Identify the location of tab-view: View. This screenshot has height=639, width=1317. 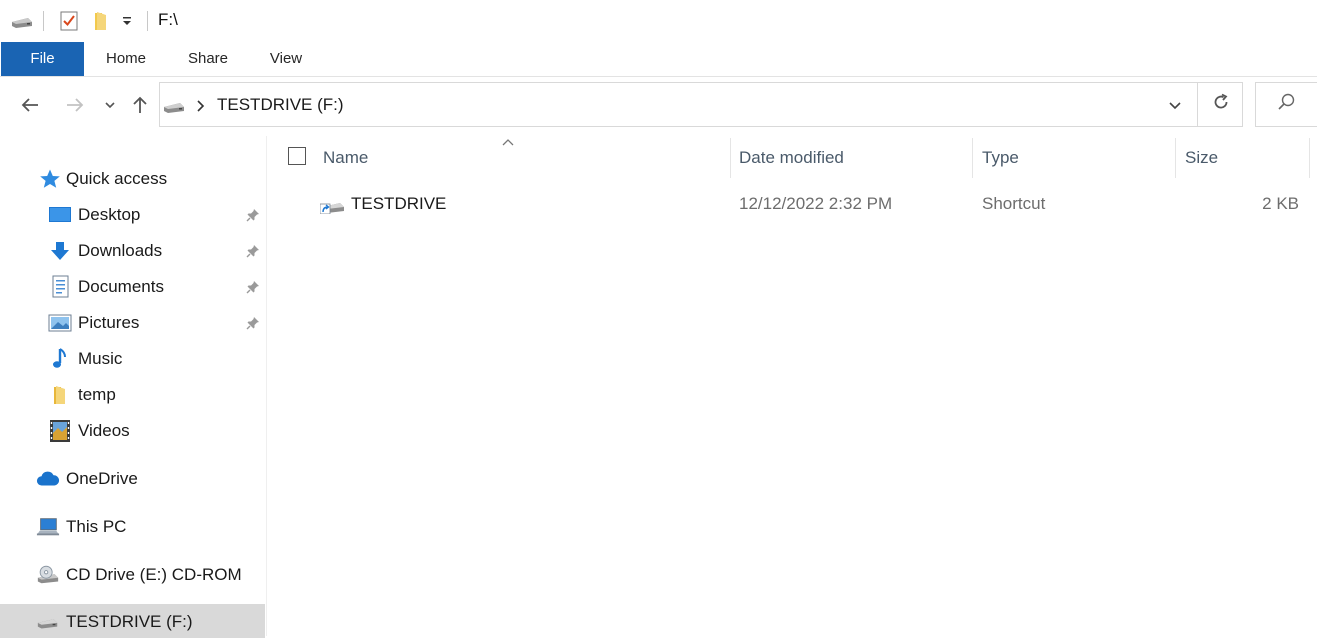
(286, 59).